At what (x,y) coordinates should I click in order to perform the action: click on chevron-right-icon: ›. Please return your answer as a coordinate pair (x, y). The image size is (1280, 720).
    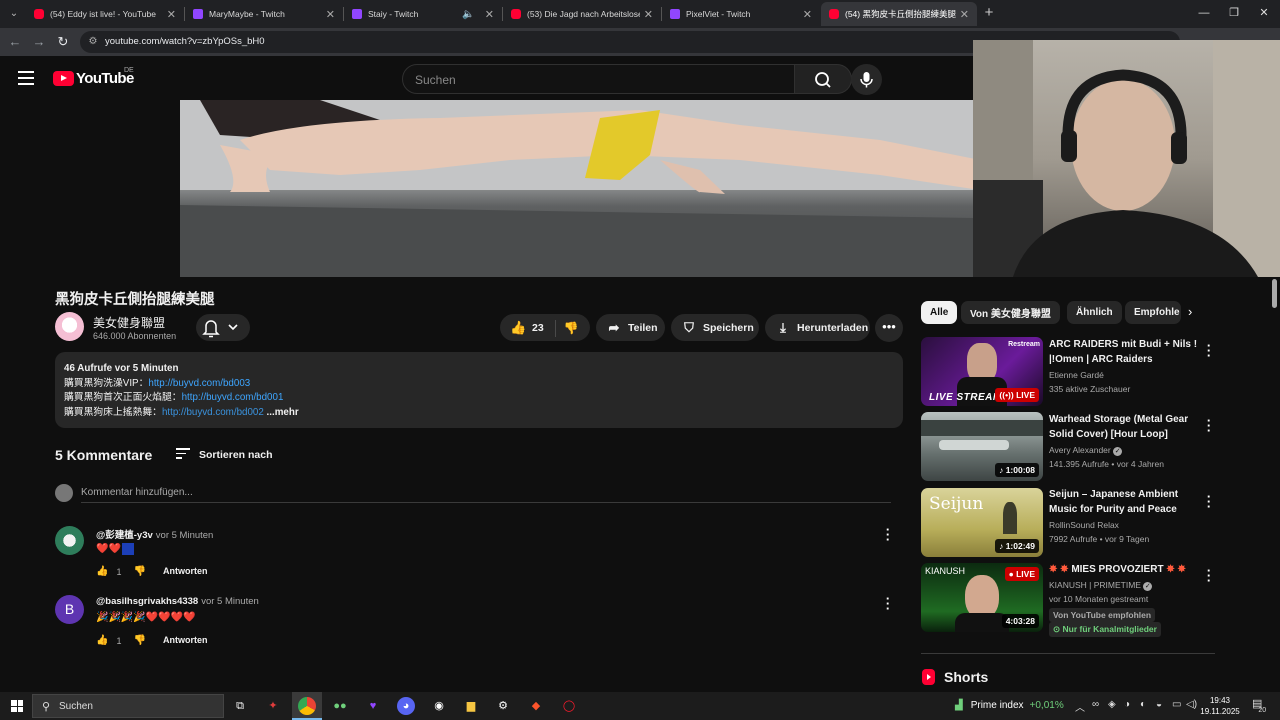
    Looking at the image, I should click on (1190, 311).